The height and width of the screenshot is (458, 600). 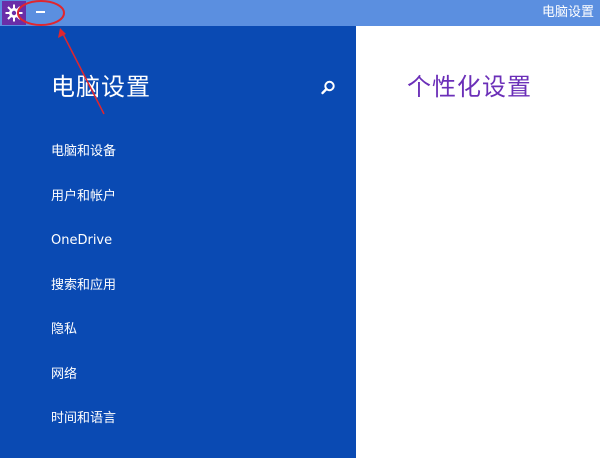 I want to click on gear-icon, so click(x=14, y=13).